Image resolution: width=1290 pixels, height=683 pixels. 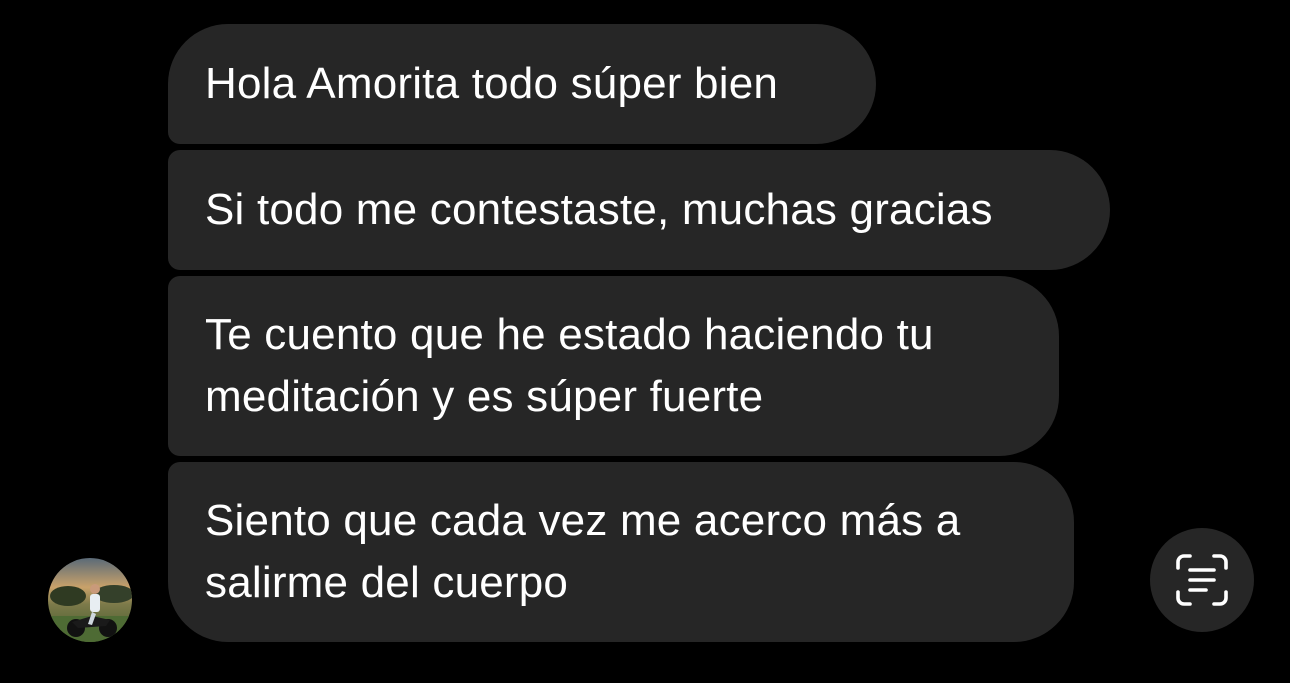 I want to click on message-bubble: Hola Amorita todo súper bien, so click(x=522, y=84).